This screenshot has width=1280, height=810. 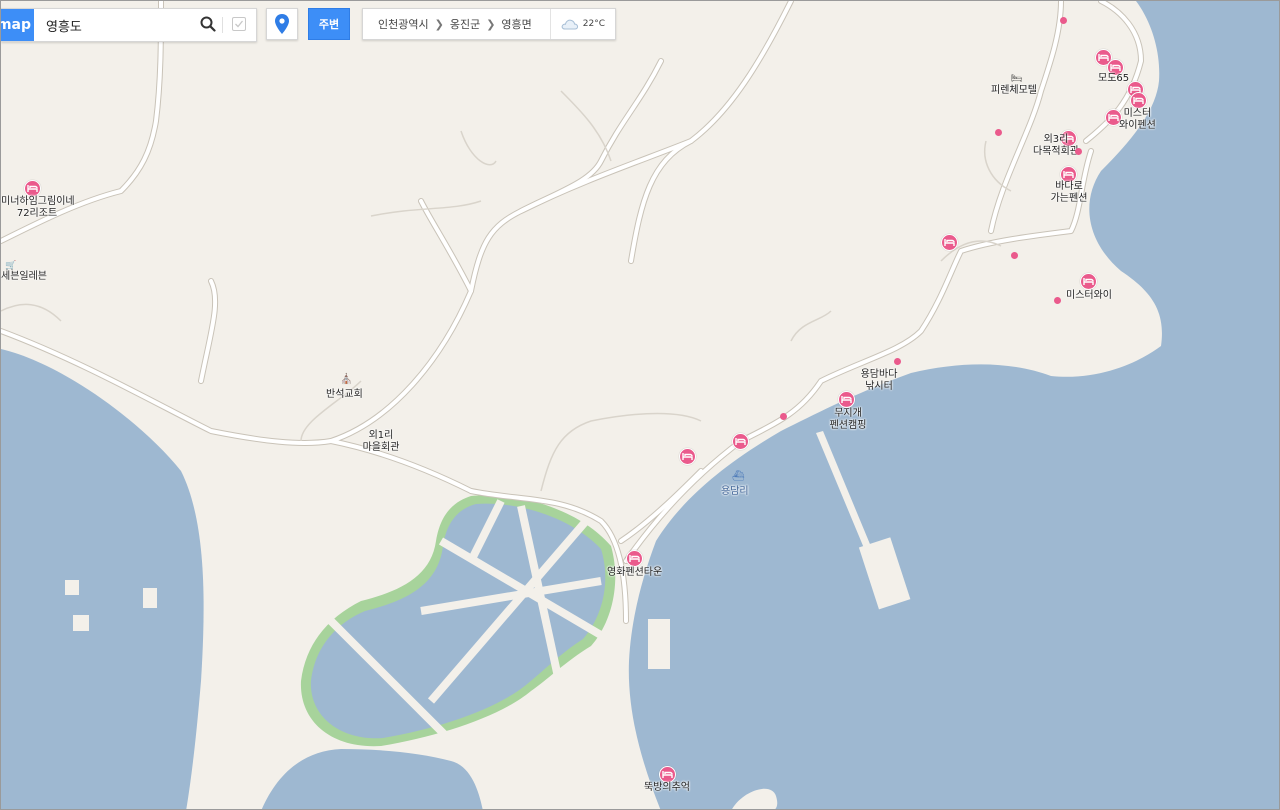 What do you see at coordinates (879, 381) in the screenshot?
I see `place-label: 용담바다 낚시터` at bounding box center [879, 381].